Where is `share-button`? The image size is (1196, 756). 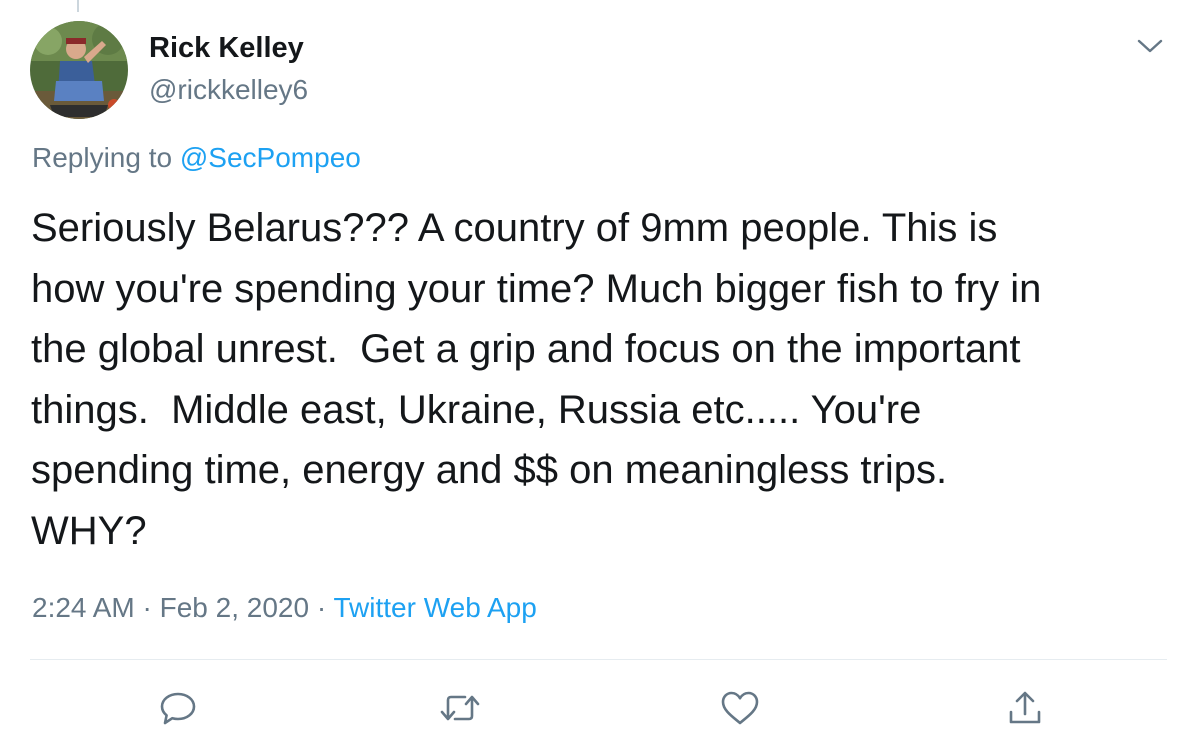
share-button is located at coordinates (1025, 708).